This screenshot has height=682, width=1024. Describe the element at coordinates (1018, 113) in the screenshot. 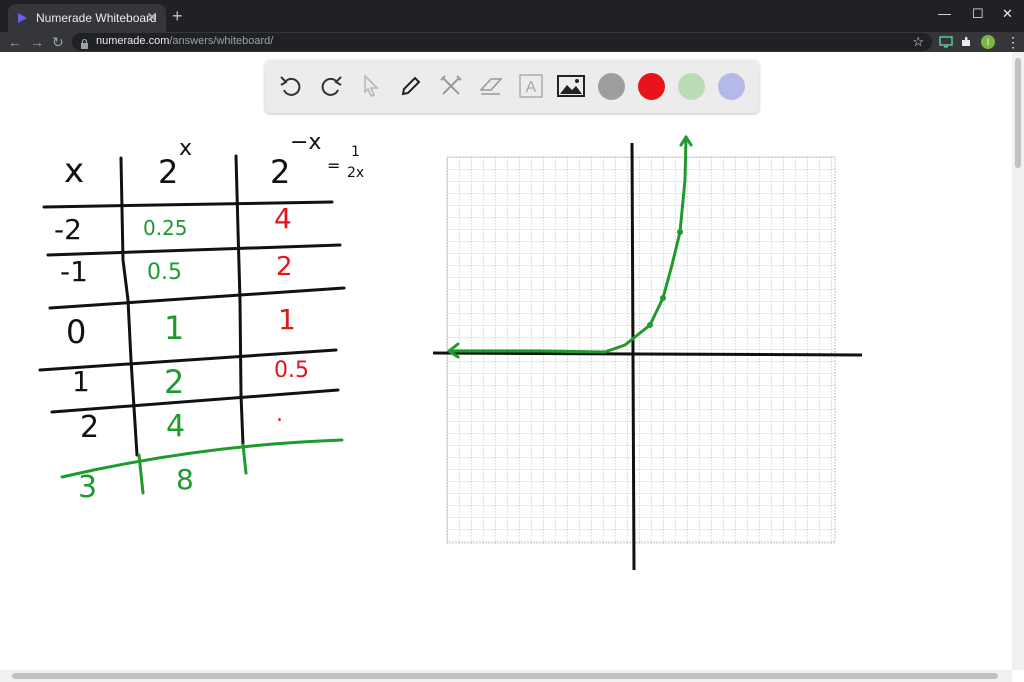

I see `vertical-scroll-thumb` at that location.